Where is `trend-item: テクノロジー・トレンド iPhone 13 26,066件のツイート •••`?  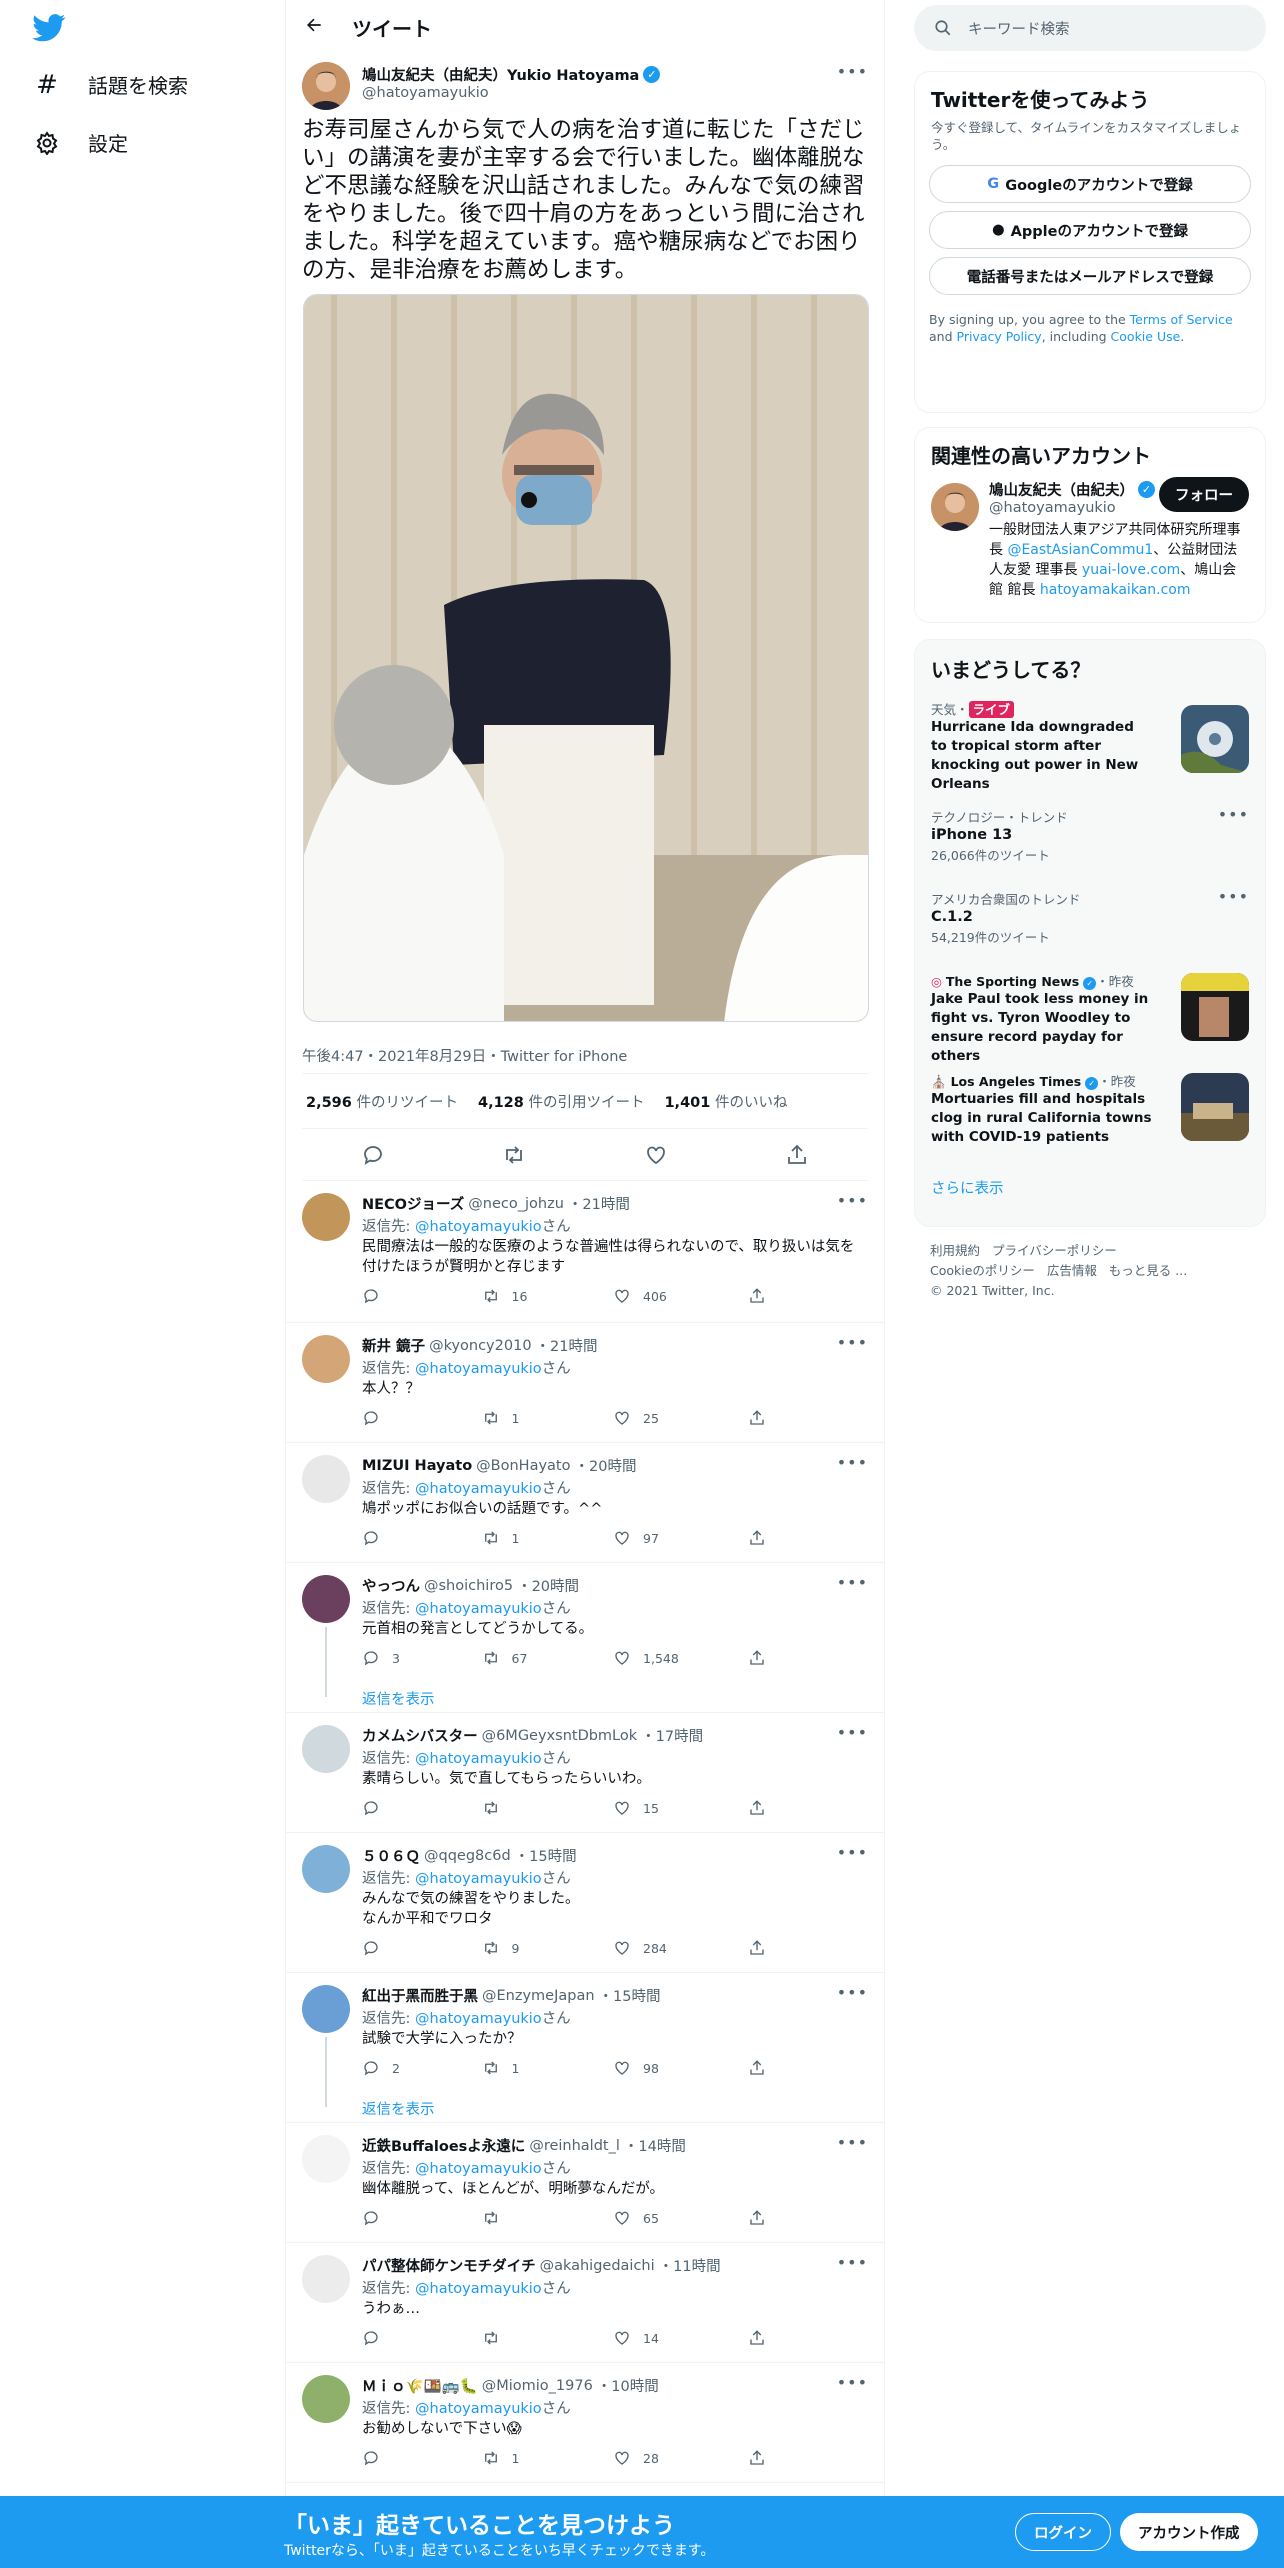
trend-item: テクノロジー・トレンド iPhone 13 26,066件のツイート ••• is located at coordinates (1090, 838).